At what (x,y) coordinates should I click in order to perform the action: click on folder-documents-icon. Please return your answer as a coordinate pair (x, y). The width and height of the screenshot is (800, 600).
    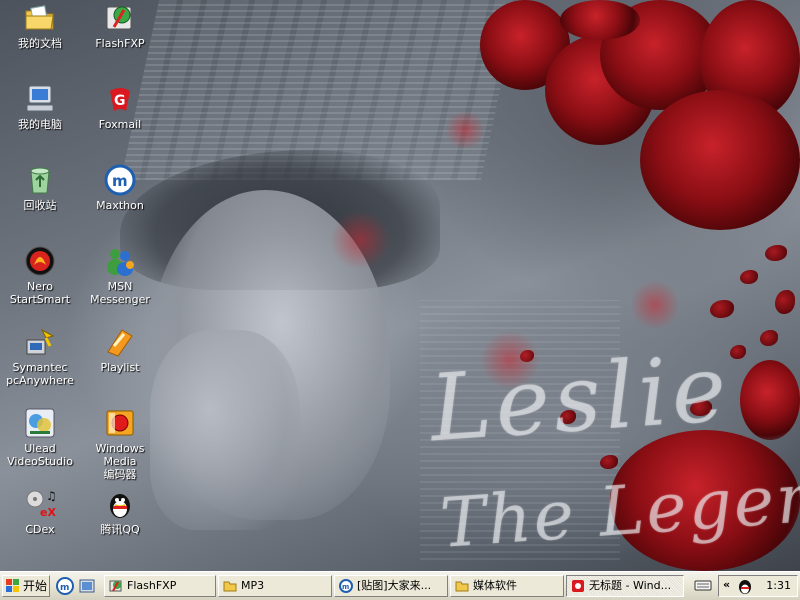
    Looking at the image, I should click on (40, 18).